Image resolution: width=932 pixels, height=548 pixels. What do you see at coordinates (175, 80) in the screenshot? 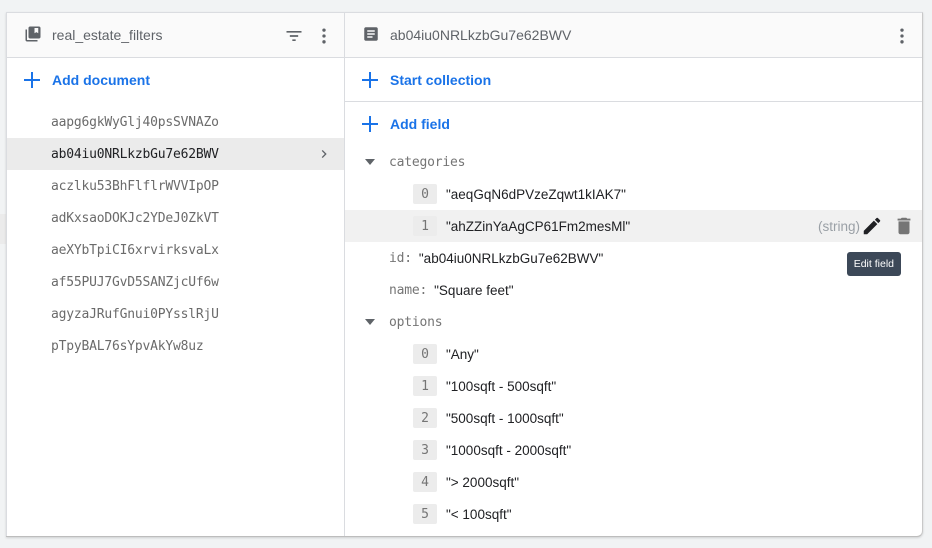
I see `add-document-button: Add document` at bounding box center [175, 80].